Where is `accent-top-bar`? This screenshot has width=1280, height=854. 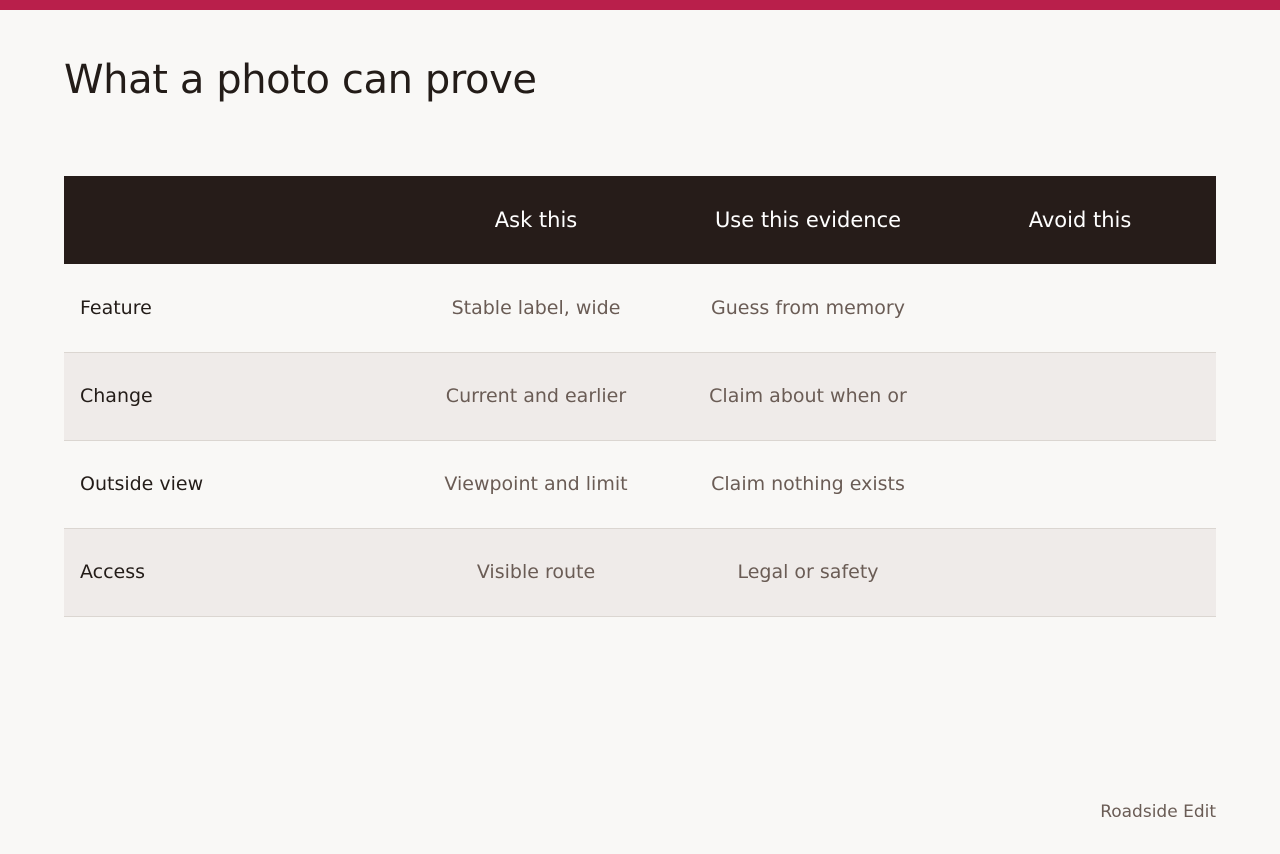 accent-top-bar is located at coordinates (640, 5).